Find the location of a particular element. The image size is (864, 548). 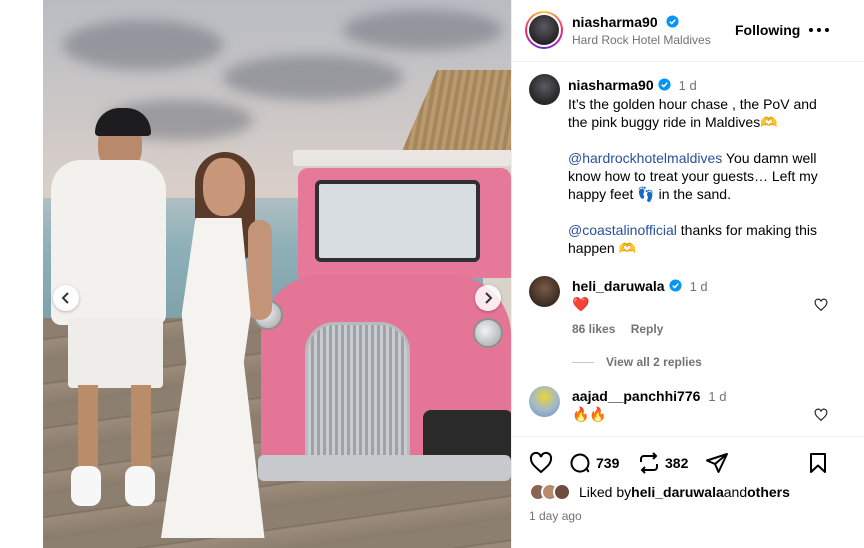

chevron-right-icon is located at coordinates (489, 298).